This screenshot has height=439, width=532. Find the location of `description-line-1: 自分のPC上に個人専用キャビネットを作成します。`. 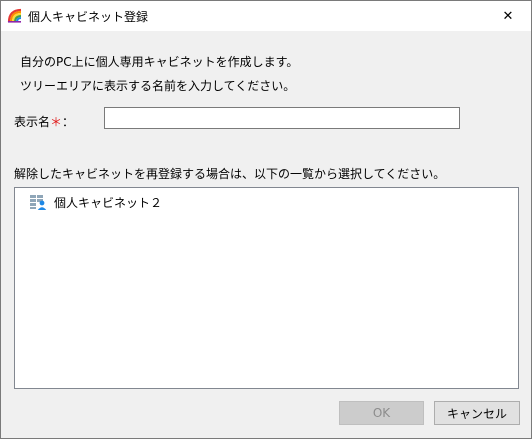

description-line-1: 自分のPC上に個人専用キャビネットを作成します。 is located at coordinates (159, 62).